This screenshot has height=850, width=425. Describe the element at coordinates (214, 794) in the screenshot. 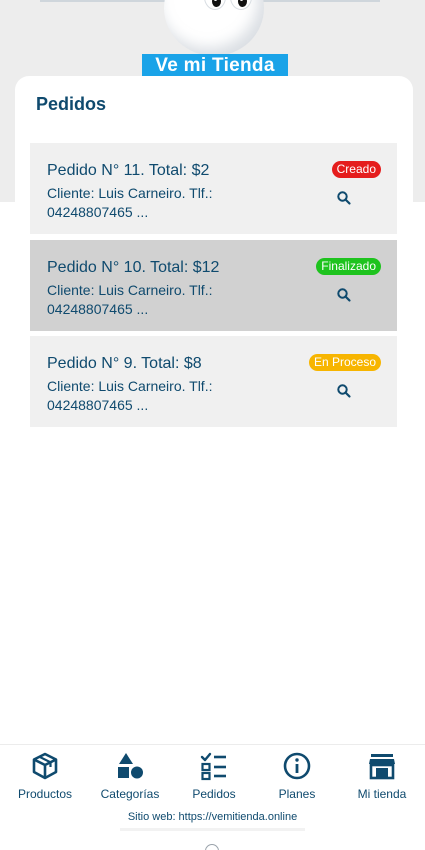

I see `nav-label: Pedidos` at that location.